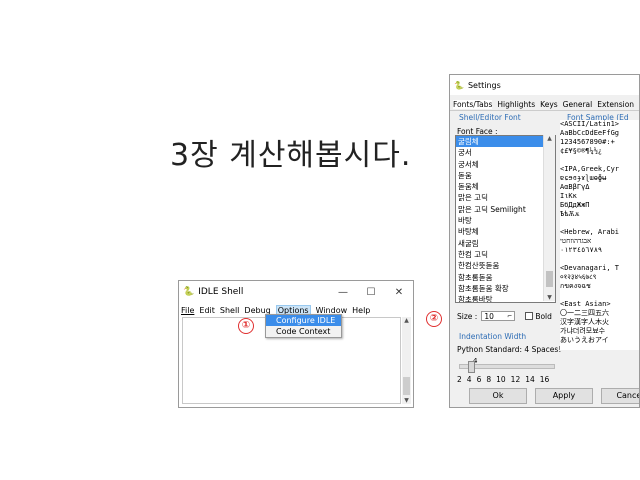 This screenshot has height=480, width=640. What do you see at coordinates (549, 104) in the screenshot?
I see `tab-keys: Keys` at bounding box center [549, 104].